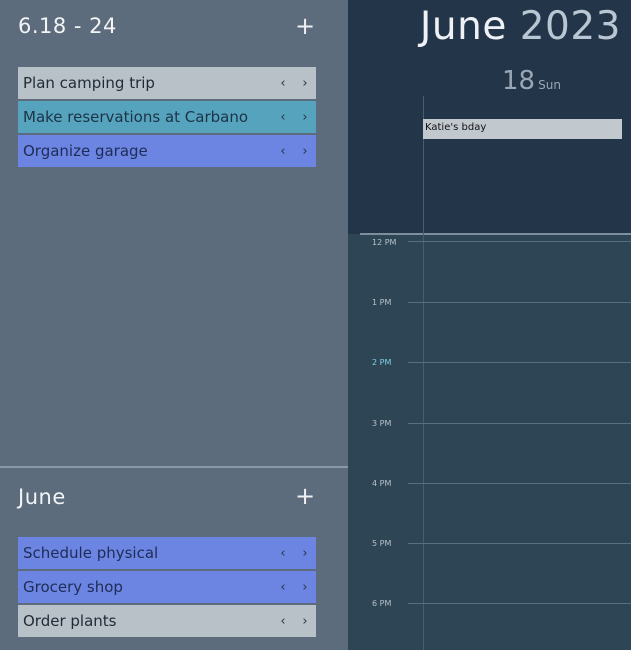 This screenshot has height=650, width=631. What do you see at coordinates (382, 362) in the screenshot?
I see `current-time-label: 2 PM` at bounding box center [382, 362].